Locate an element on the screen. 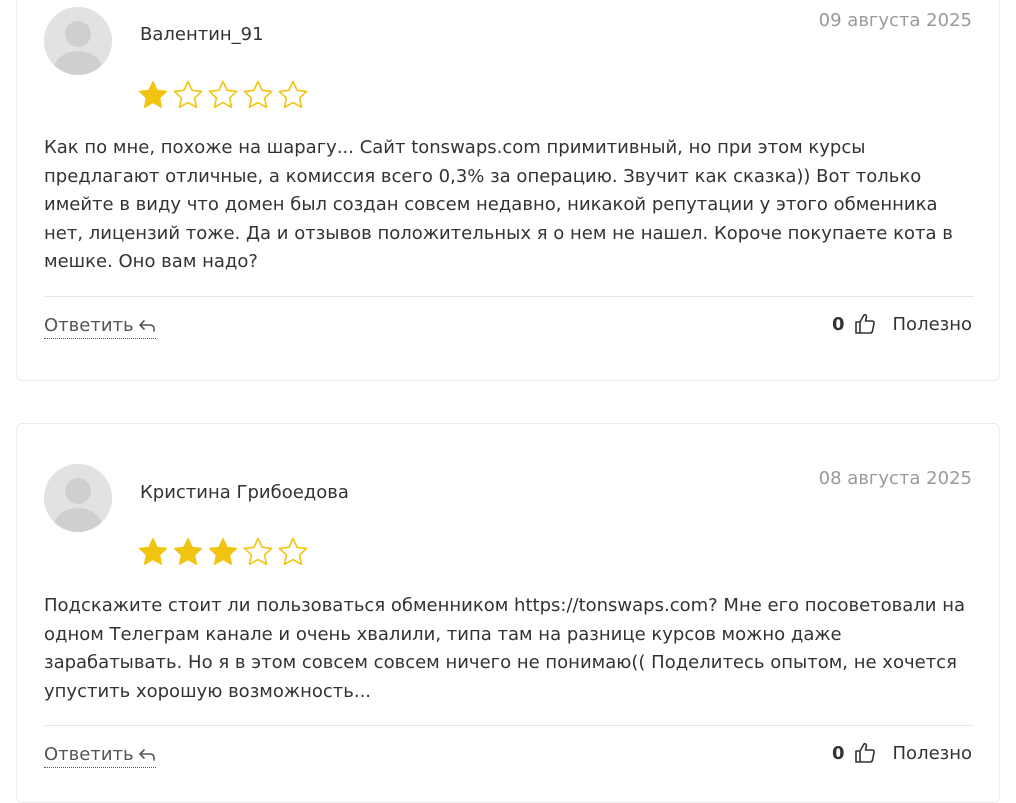  review-author: Кристина Грибоедова is located at coordinates (244, 492).